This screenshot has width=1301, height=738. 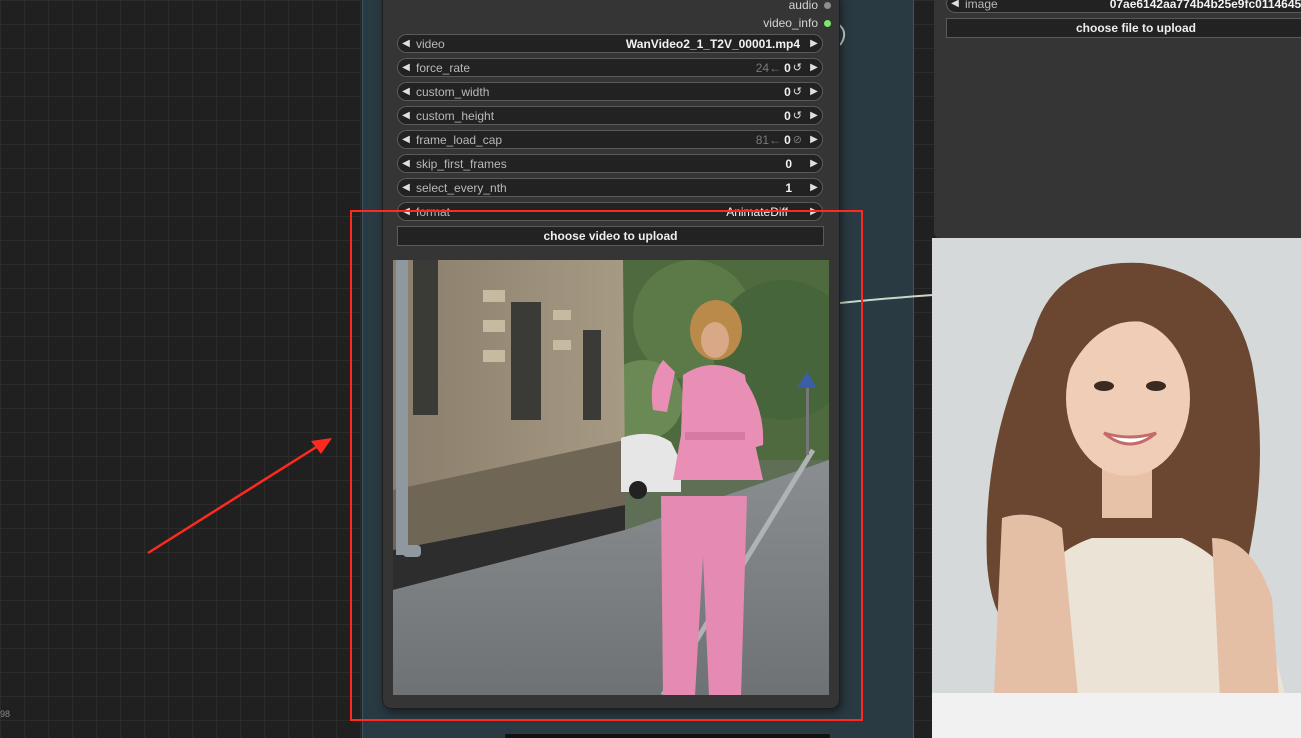 I want to click on widget-custom-width: ◀ custom_width 0 ↺ ▶, so click(x=610, y=91).